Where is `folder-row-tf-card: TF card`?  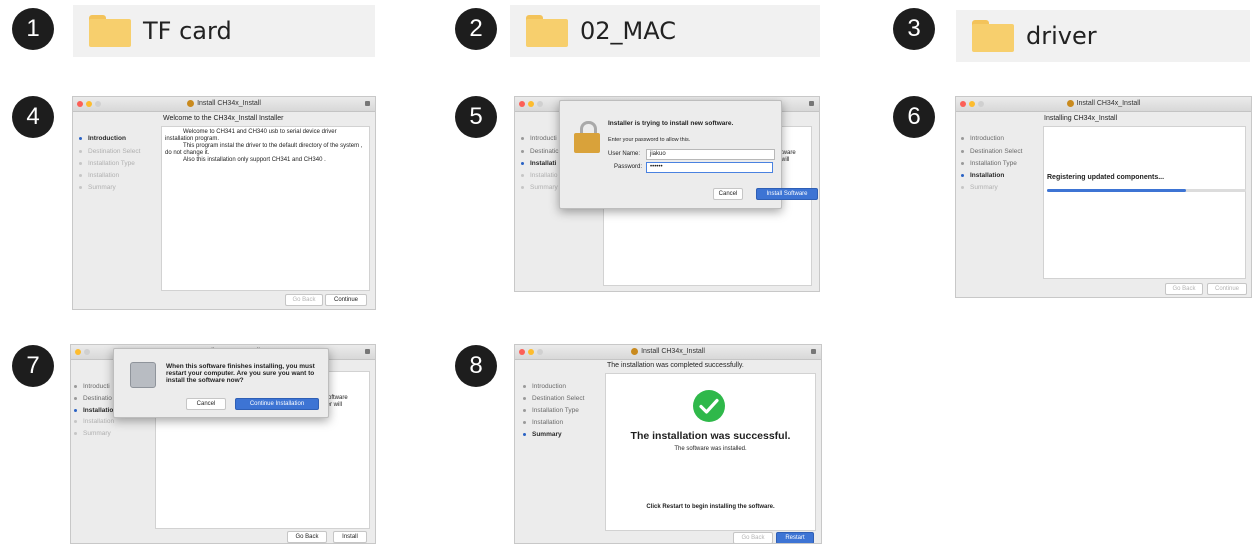
folder-row-tf-card: TF card is located at coordinates (224, 31).